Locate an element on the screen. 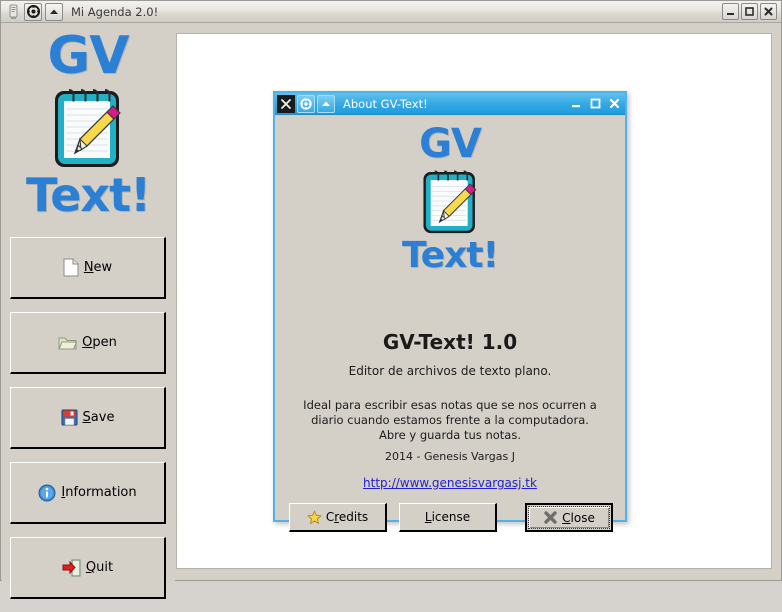  dialog-button-row: Credits License Close is located at coordinates (450, 520).